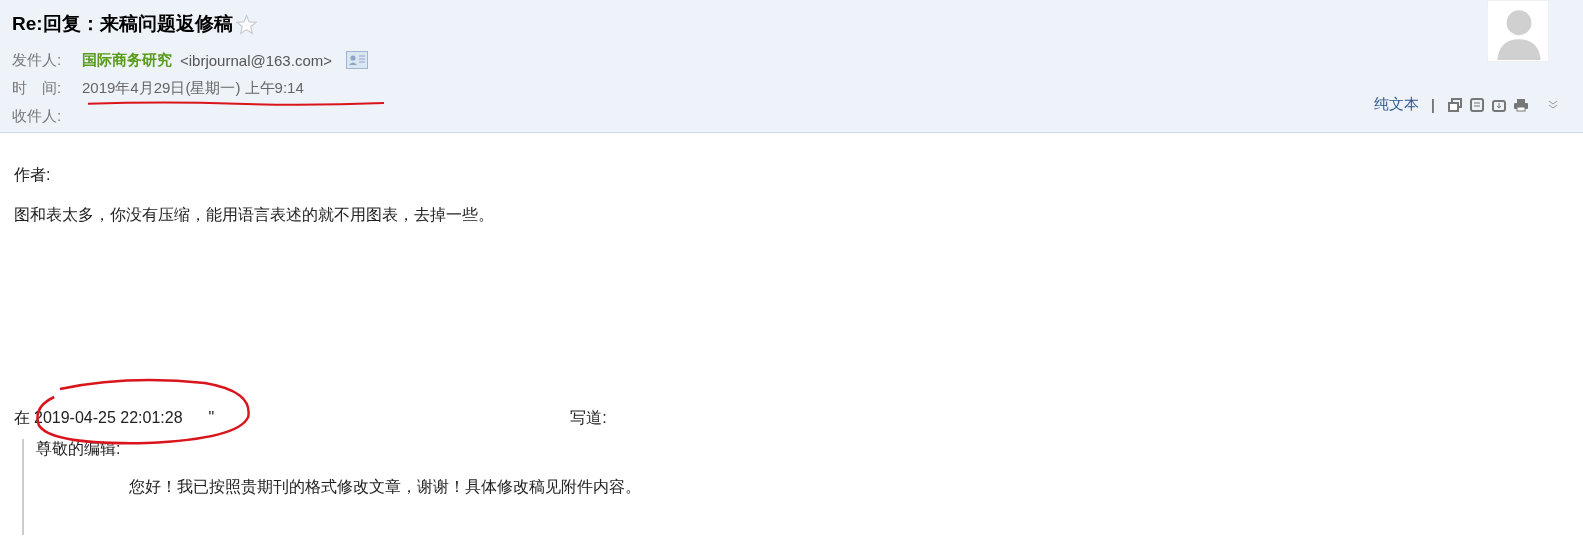  Describe the element at coordinates (1397, 104) in the screenshot. I see `plain-text-link: 纯文本` at that location.